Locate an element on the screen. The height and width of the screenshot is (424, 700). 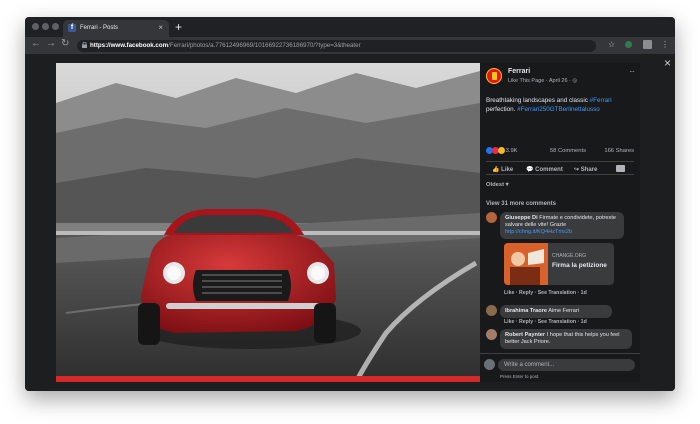
hashtag-ferrari250: #Ferrari250GTBerlinettalusso is located at coordinates (558, 109).